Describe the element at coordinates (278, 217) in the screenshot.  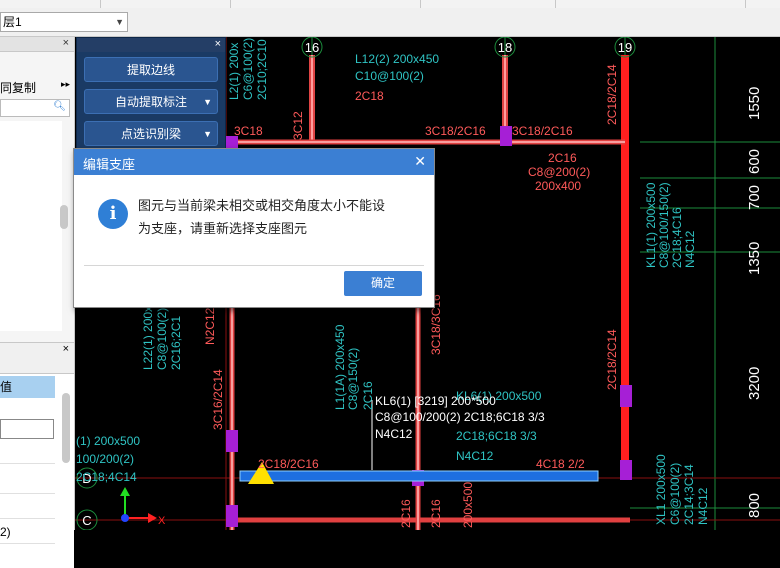
I see `dialog-message: 图元与当前梁未相交或相交角度太小不能设 为支座，请重新选择支座图元` at that location.